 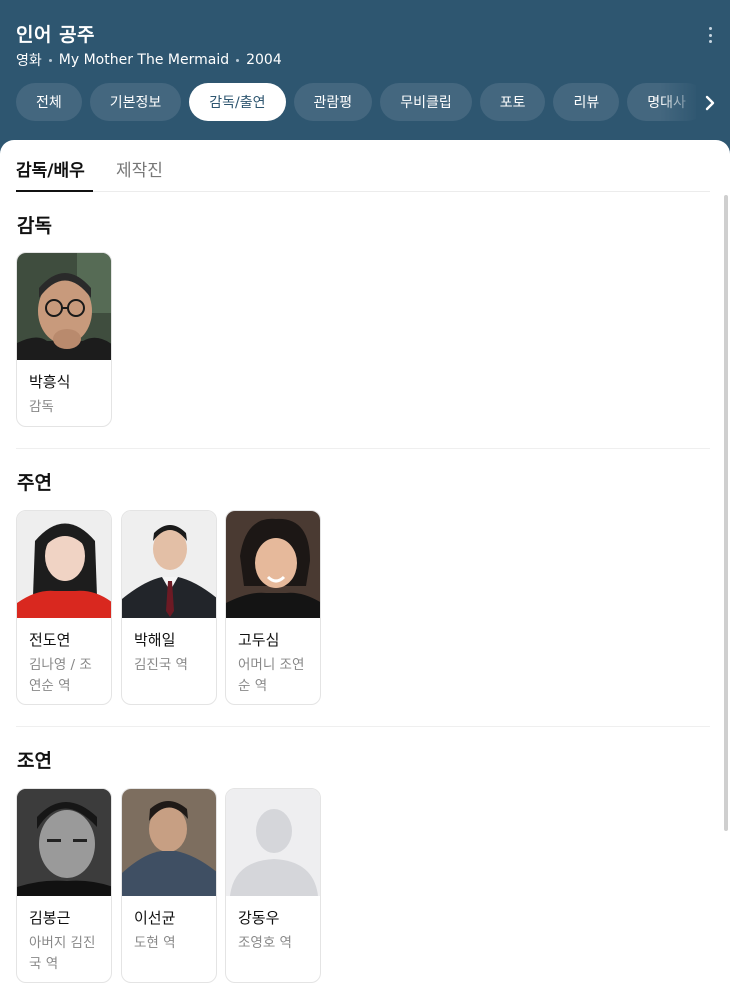 I want to click on person-role: 조영호 역, so click(x=265, y=943).